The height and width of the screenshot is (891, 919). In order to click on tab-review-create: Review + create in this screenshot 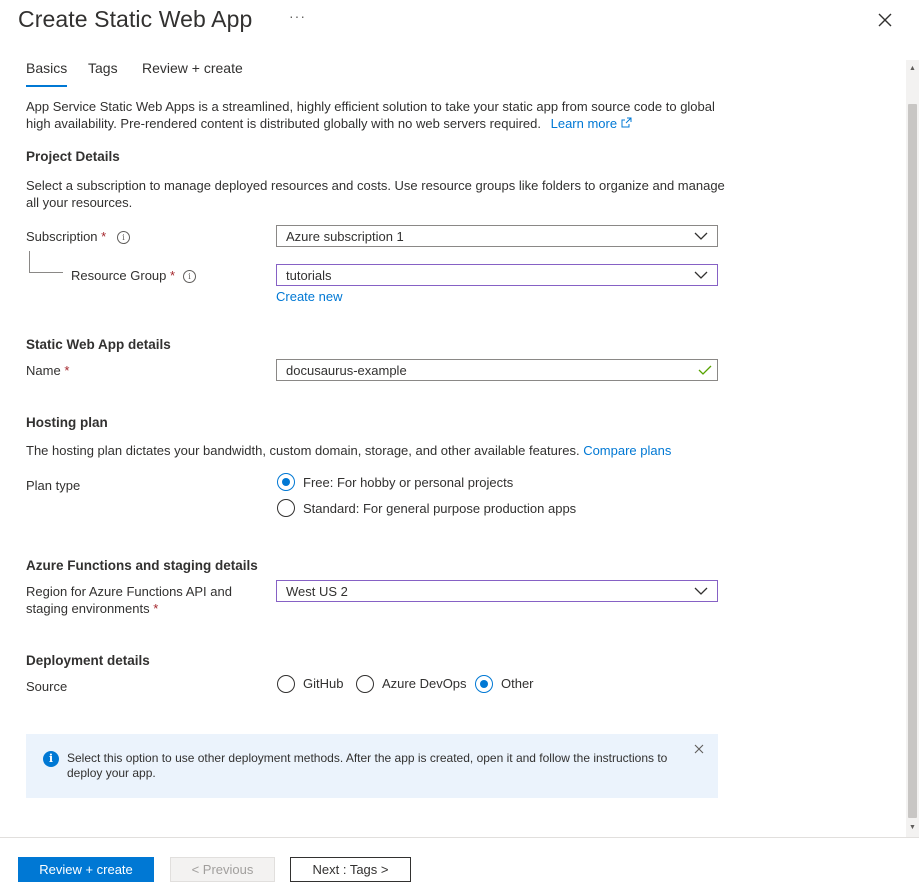, I will do `click(192, 68)`.